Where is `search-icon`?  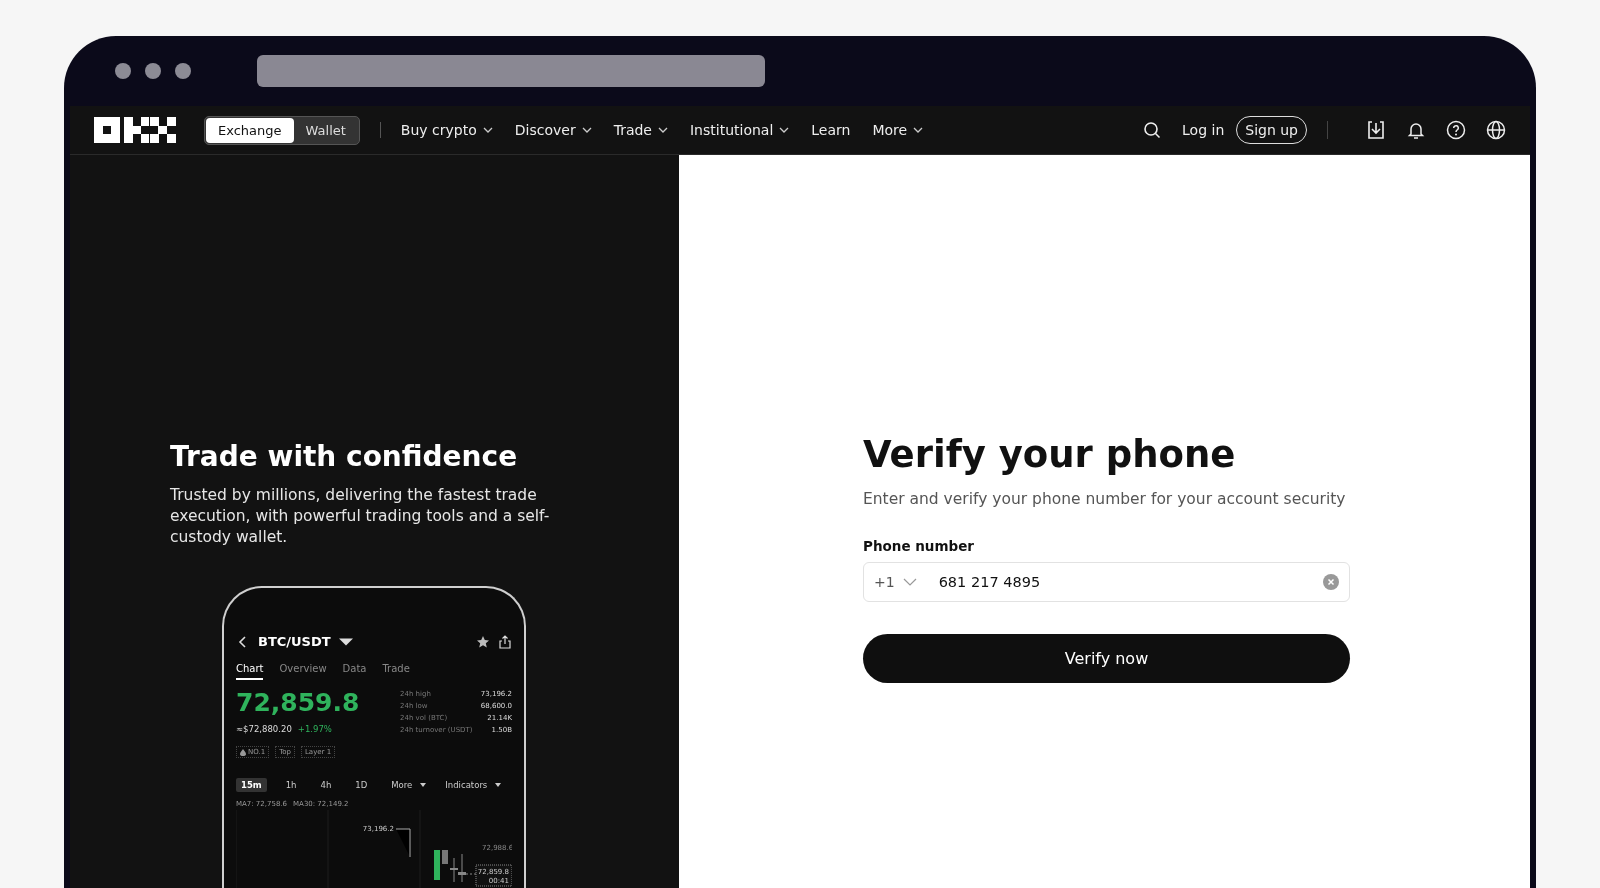 search-icon is located at coordinates (1152, 130).